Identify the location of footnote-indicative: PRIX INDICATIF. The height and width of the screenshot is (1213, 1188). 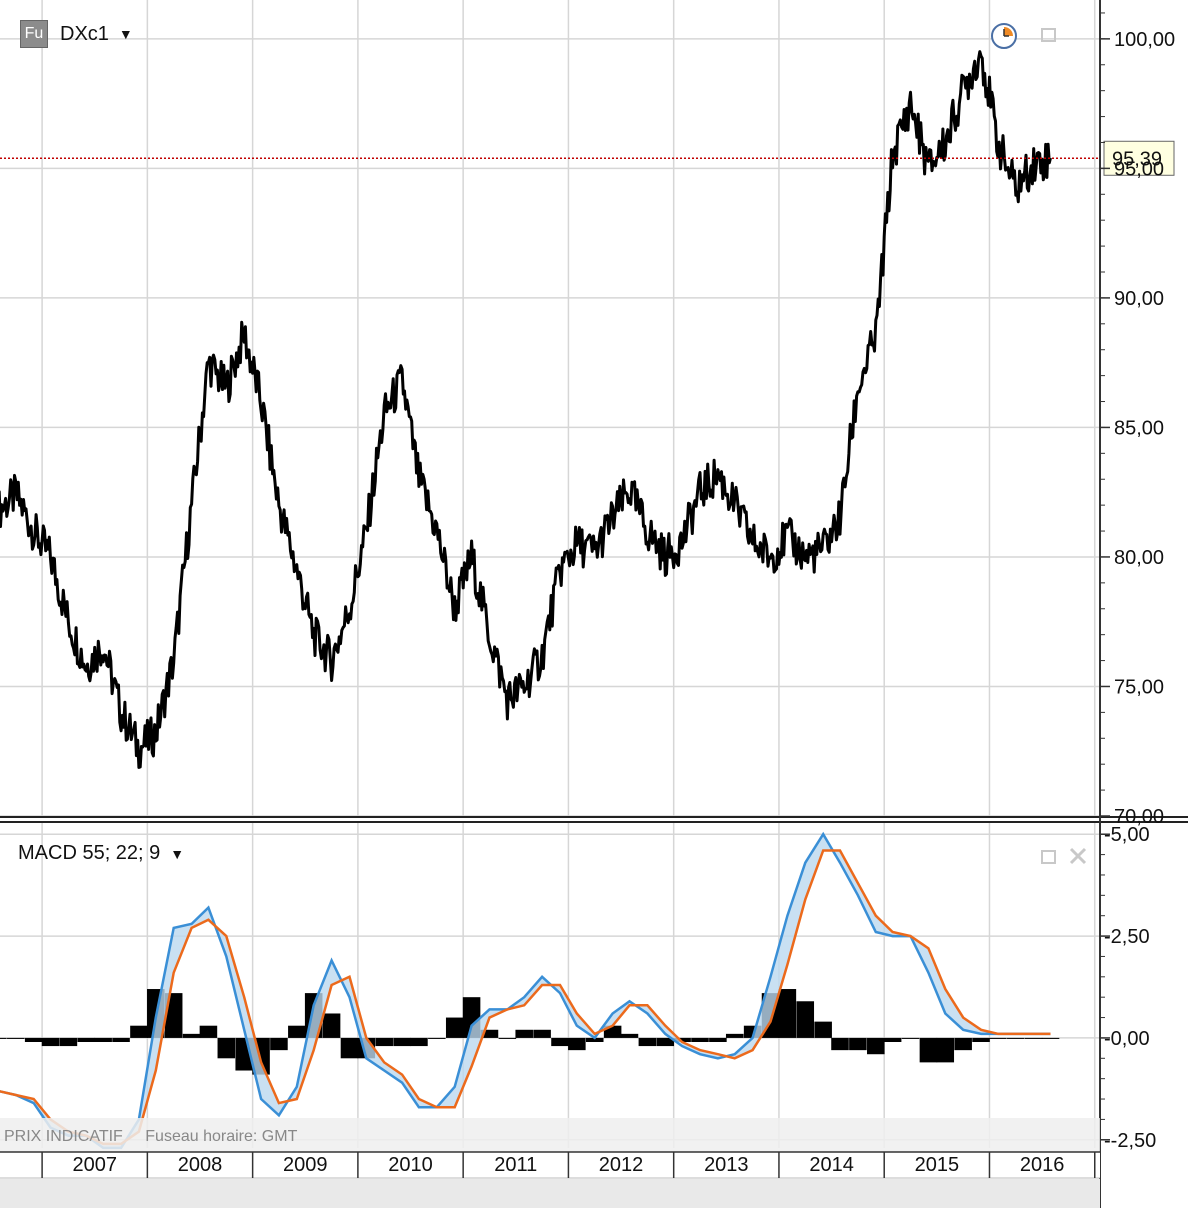
(63, 1136).